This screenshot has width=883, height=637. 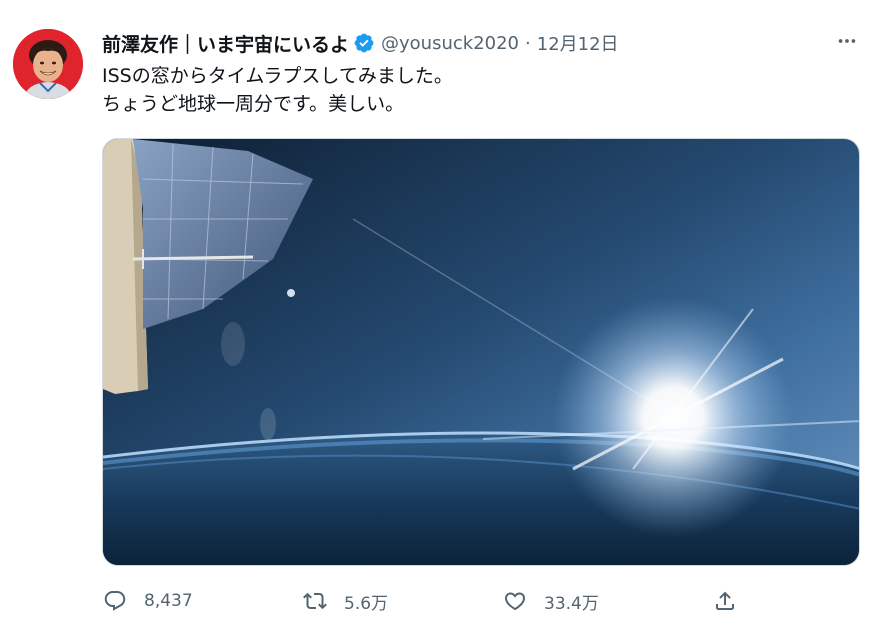 What do you see at coordinates (277, 76) in the screenshot?
I see `tweet-text-line: ISSの窓からタイムラプスしてみました。` at bounding box center [277, 76].